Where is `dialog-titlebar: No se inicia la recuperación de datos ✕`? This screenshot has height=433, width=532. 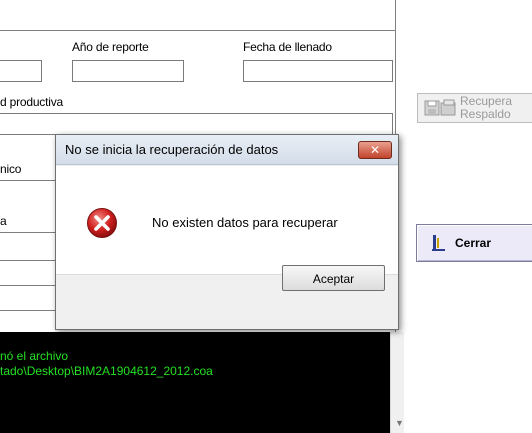 dialog-titlebar: No se inicia la recuperación de datos ✕ is located at coordinates (227, 150).